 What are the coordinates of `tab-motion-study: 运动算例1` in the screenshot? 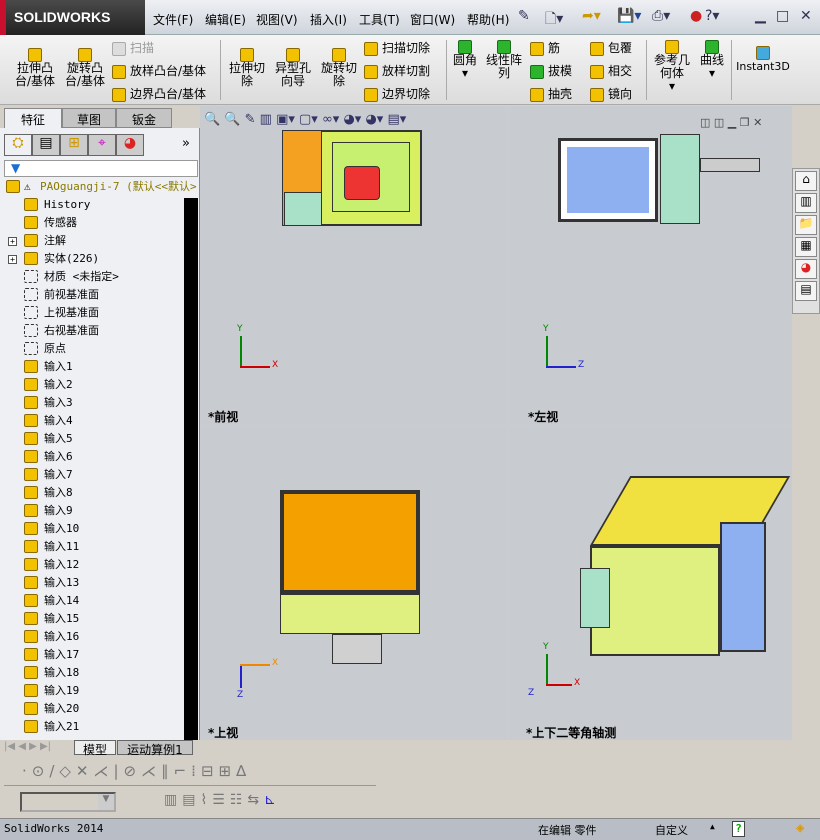 It's located at (155, 748).